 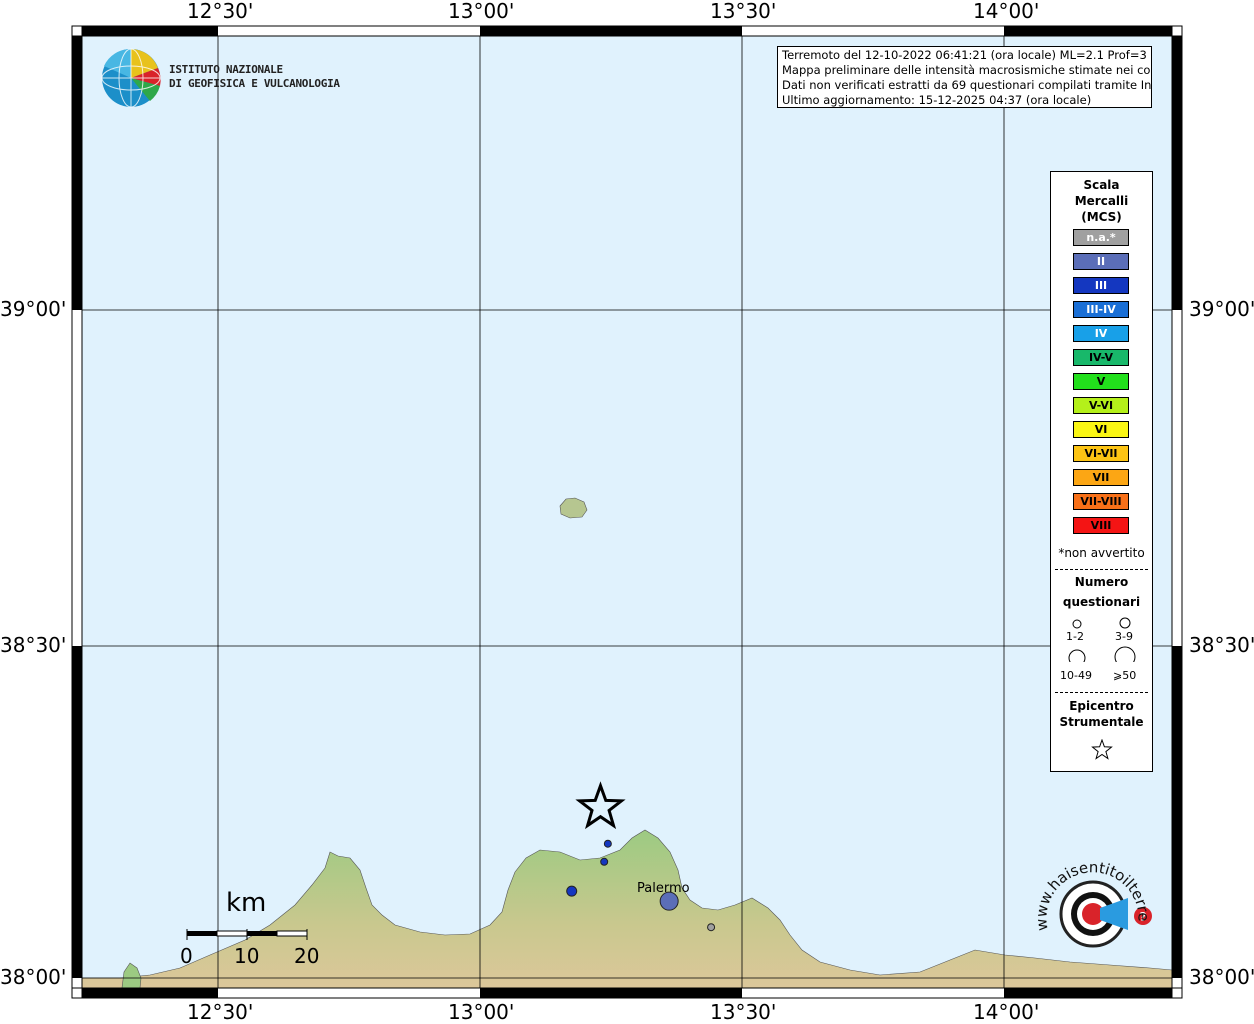 I want to click on lon-label-top-2: 13°00', so click(x=481, y=11).